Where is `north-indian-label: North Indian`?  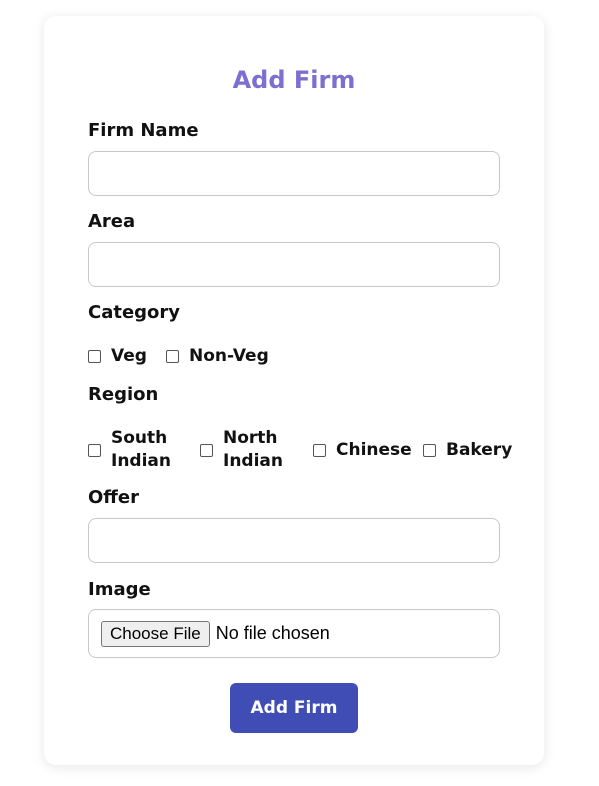 north-indian-label: North Indian is located at coordinates (253, 450).